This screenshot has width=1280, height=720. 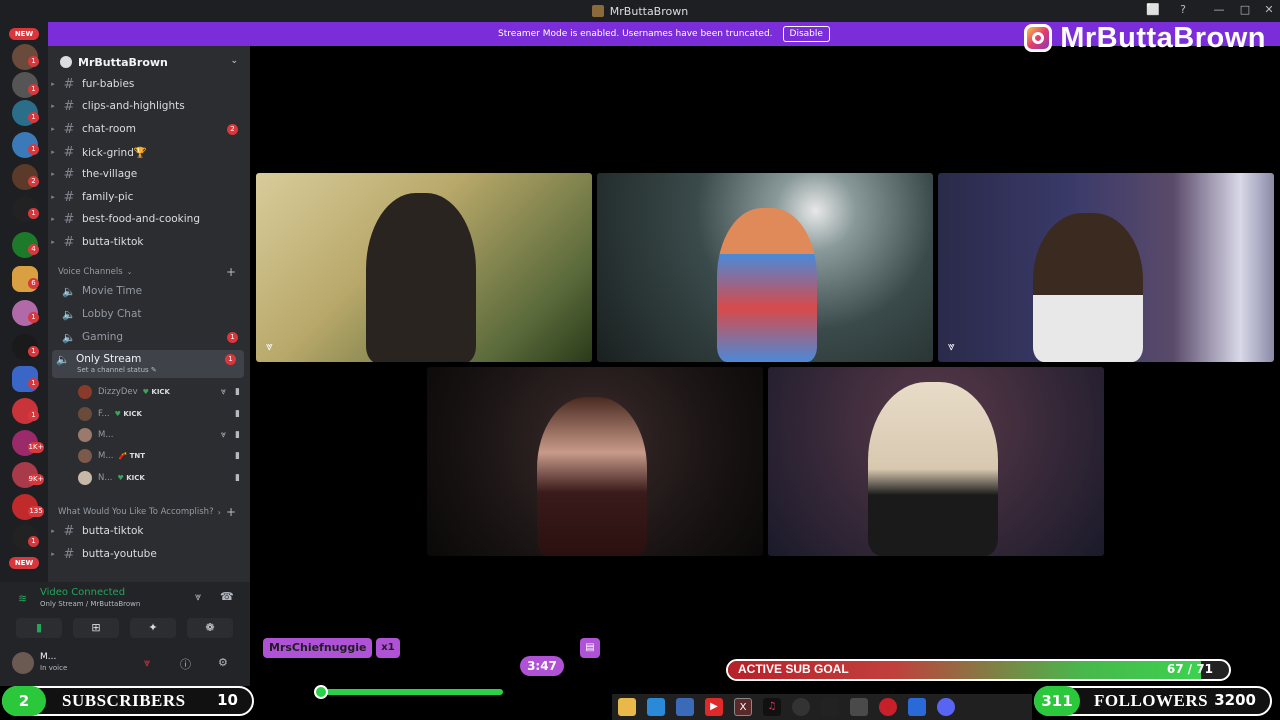 I want to click on channel-butta-youtube: ▸ # butta-youtube, so click(x=149, y=554).